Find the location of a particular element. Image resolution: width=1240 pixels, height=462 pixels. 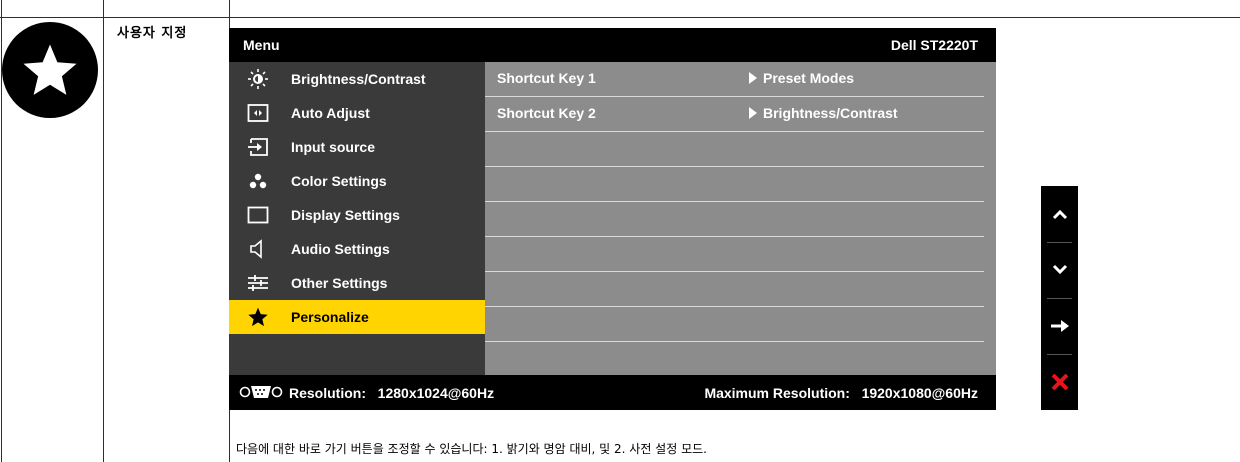

menu-item-other-settings: Other Settings is located at coordinates (357, 283).